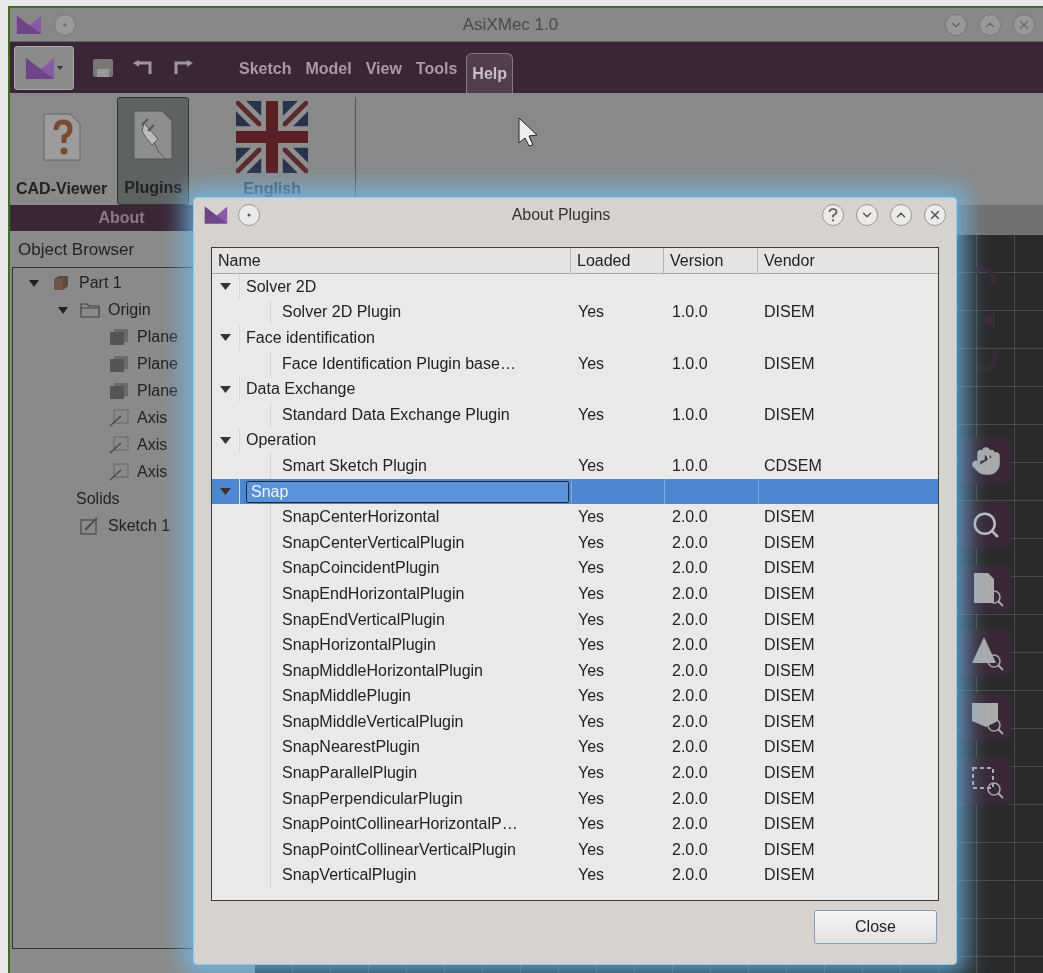 This screenshot has height=973, width=1043. Describe the element at coordinates (103, 67) in the screenshot. I see `save-icon` at that location.